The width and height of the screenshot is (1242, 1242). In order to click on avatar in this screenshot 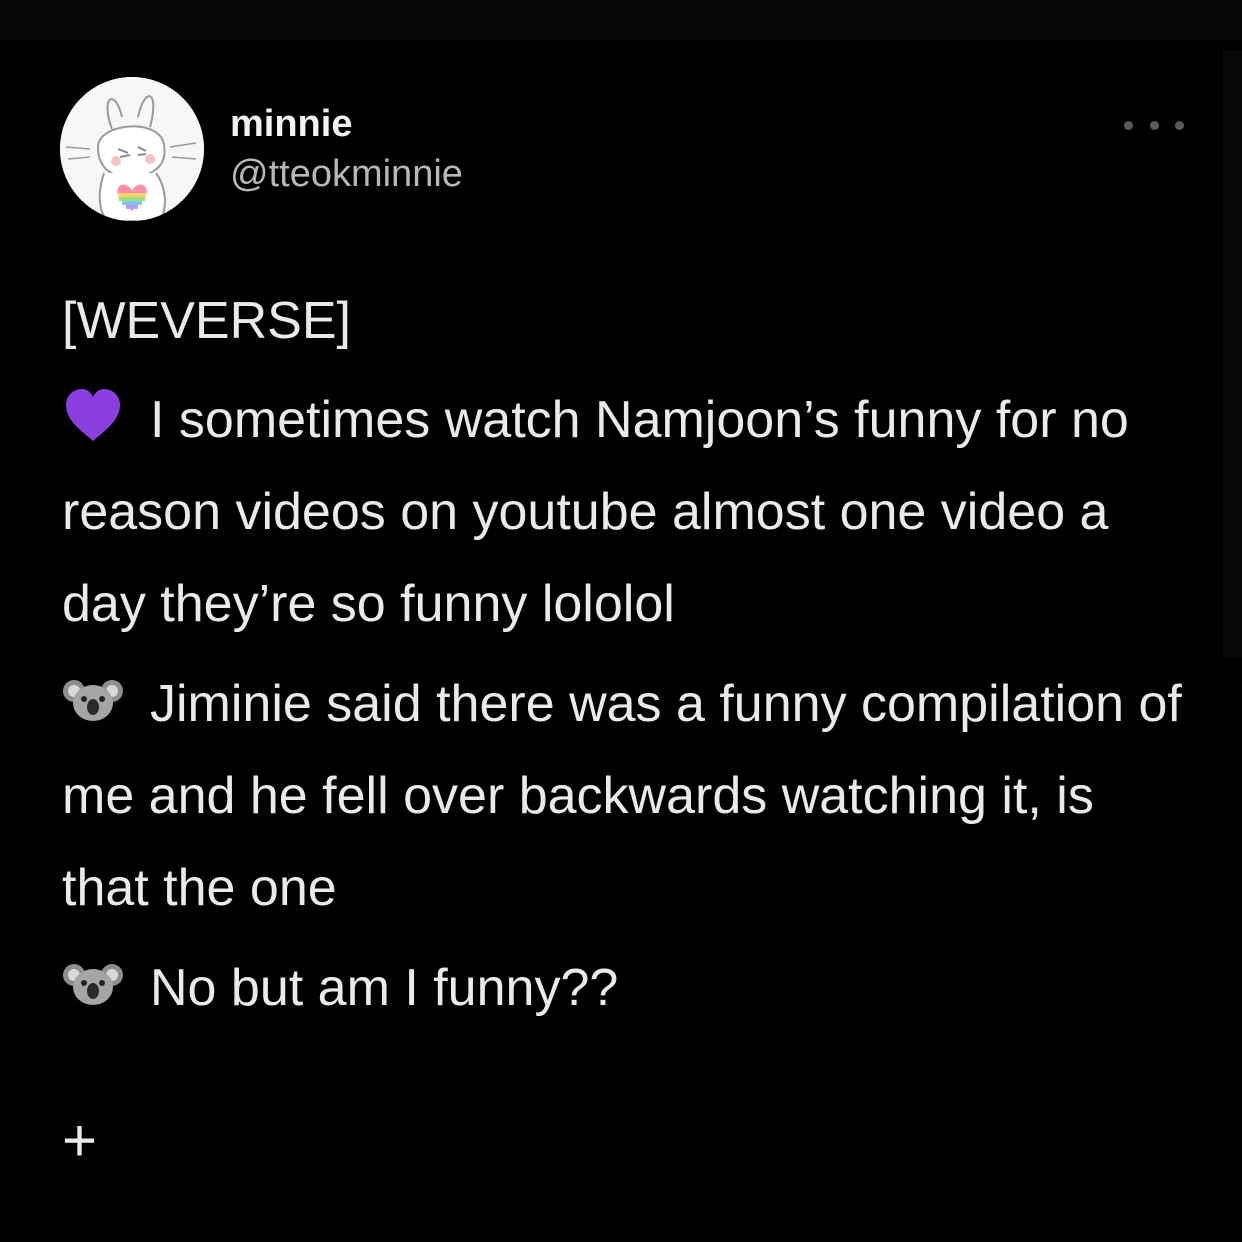, I will do `click(132, 149)`.